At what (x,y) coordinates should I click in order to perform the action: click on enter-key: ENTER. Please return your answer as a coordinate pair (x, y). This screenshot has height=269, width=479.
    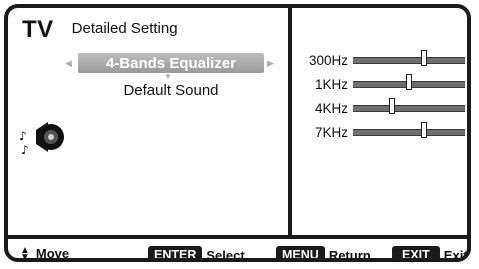
    Looking at the image, I should click on (175, 252).